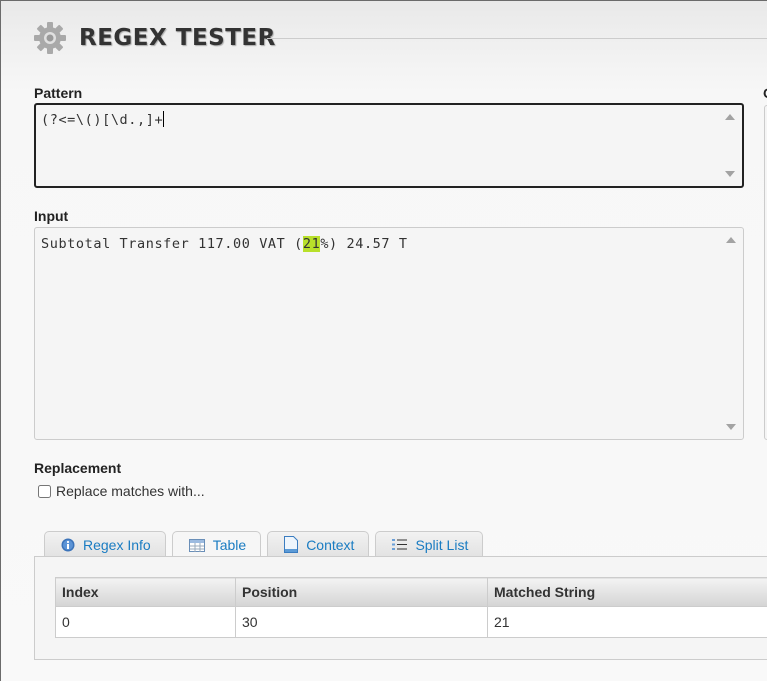 The image size is (767, 681). What do you see at coordinates (44, 491) in the screenshot?
I see `replace-checkbox` at bounding box center [44, 491].